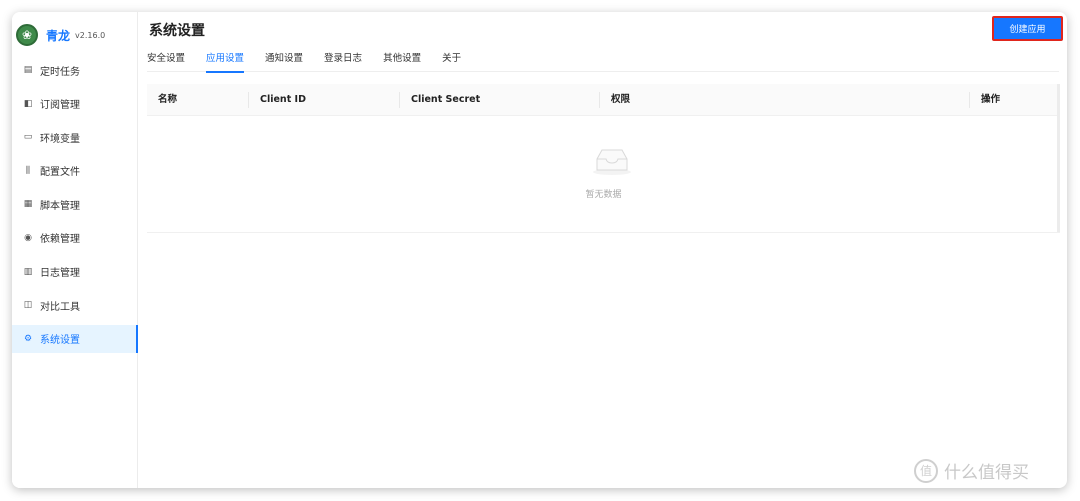 The width and height of the screenshot is (1080, 501). Describe the element at coordinates (28, 204) in the screenshot. I see `script-icon: ▦` at that location.